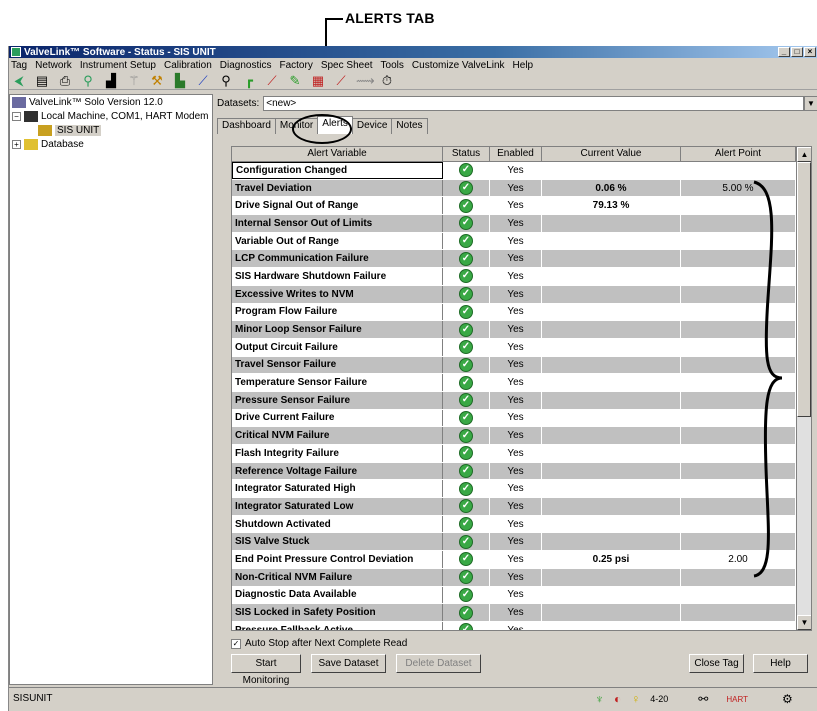 Image resolution: width=817 pixels, height=711 pixels. Describe the element at coordinates (521, 330) in the screenshot. I see `table-row: Minor Loop Sensor Failure ✓ Yes` at that location.